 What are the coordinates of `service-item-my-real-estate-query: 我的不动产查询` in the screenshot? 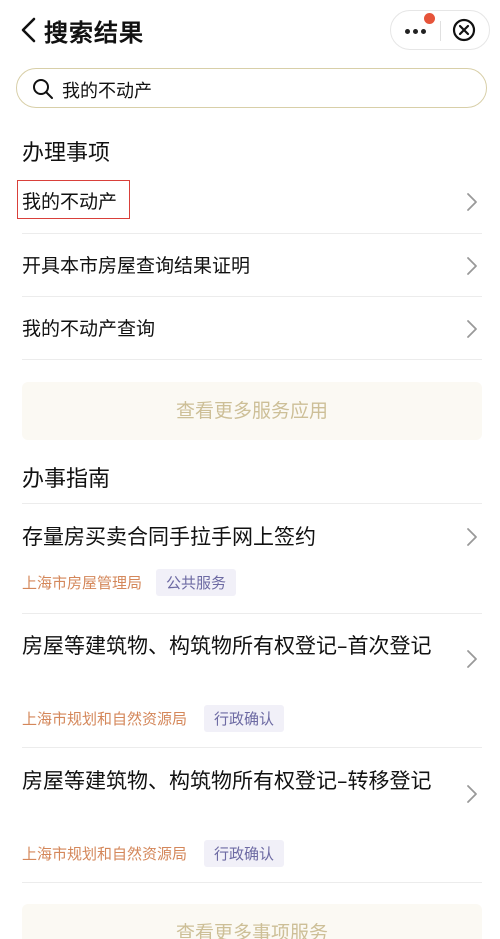 It's located at (250, 328).